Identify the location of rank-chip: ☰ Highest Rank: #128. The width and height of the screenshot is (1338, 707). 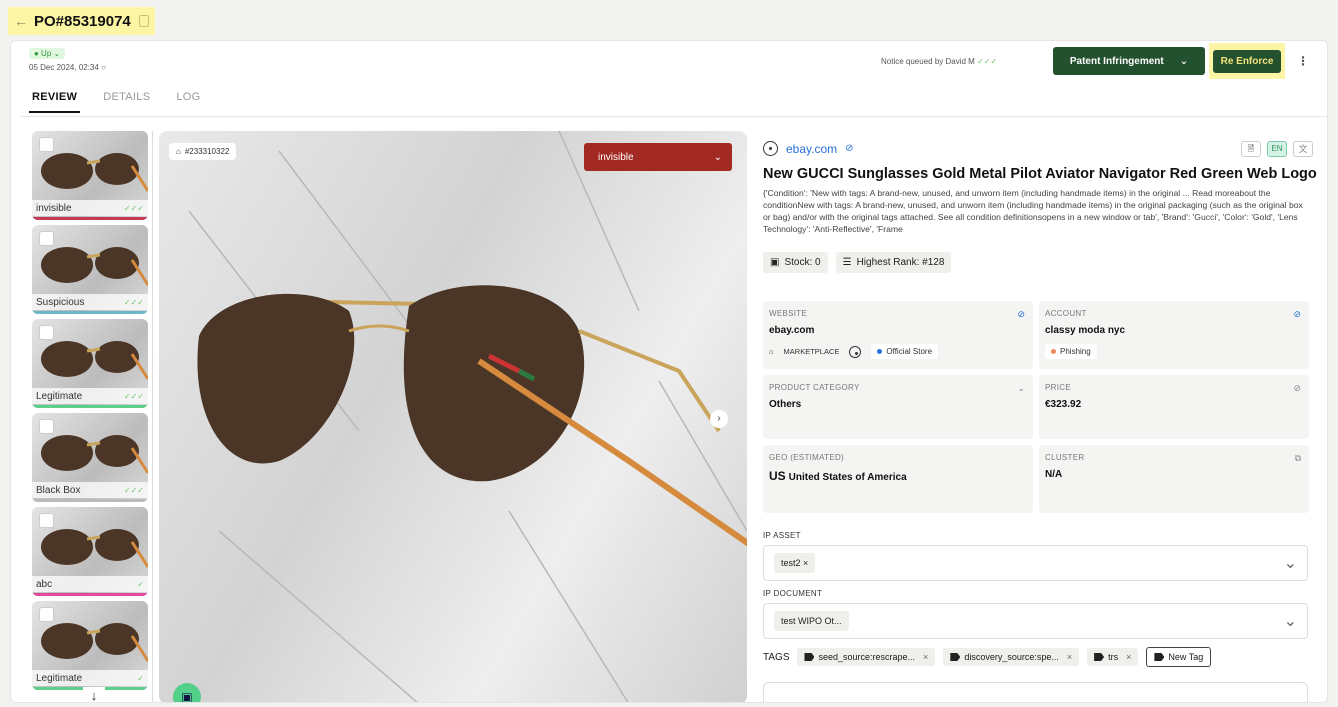
(893, 262).